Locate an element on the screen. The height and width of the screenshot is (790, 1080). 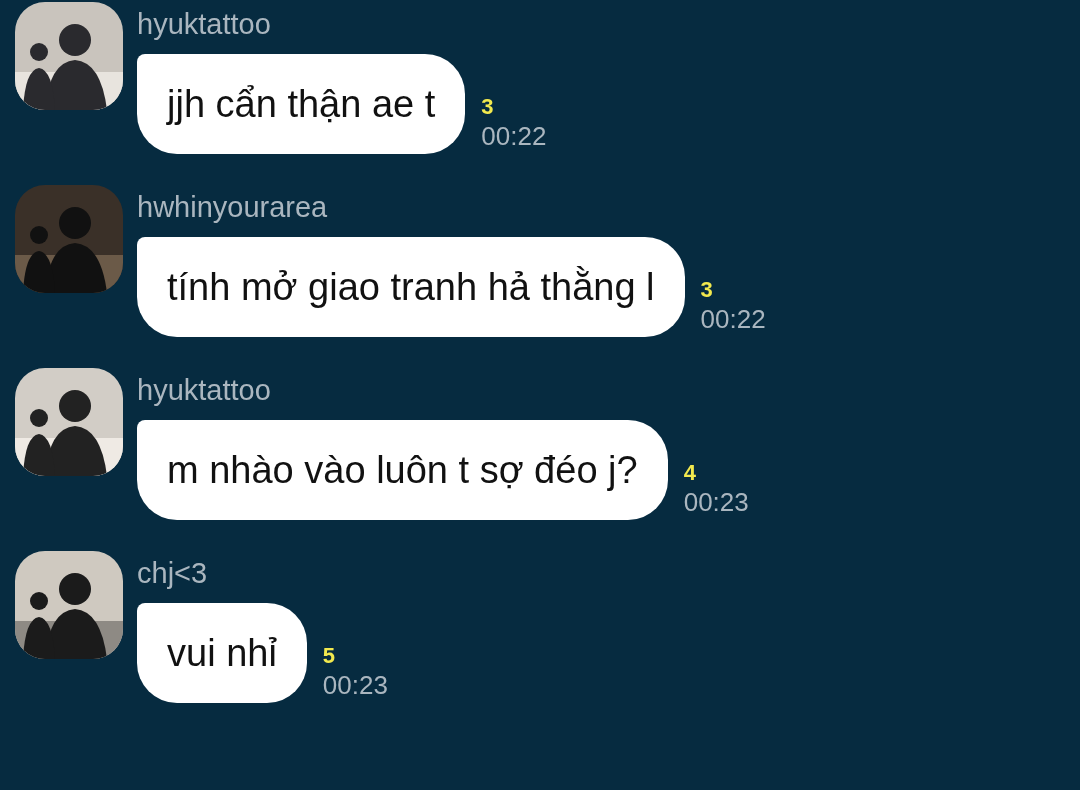
unread-count: 5 is located at coordinates (329, 656).